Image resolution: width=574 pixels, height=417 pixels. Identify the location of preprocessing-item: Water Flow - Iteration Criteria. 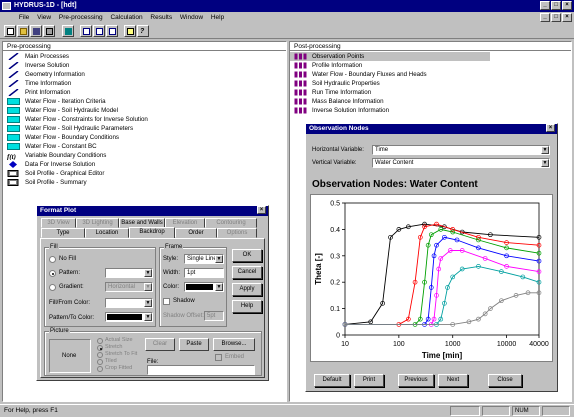
(143, 101).